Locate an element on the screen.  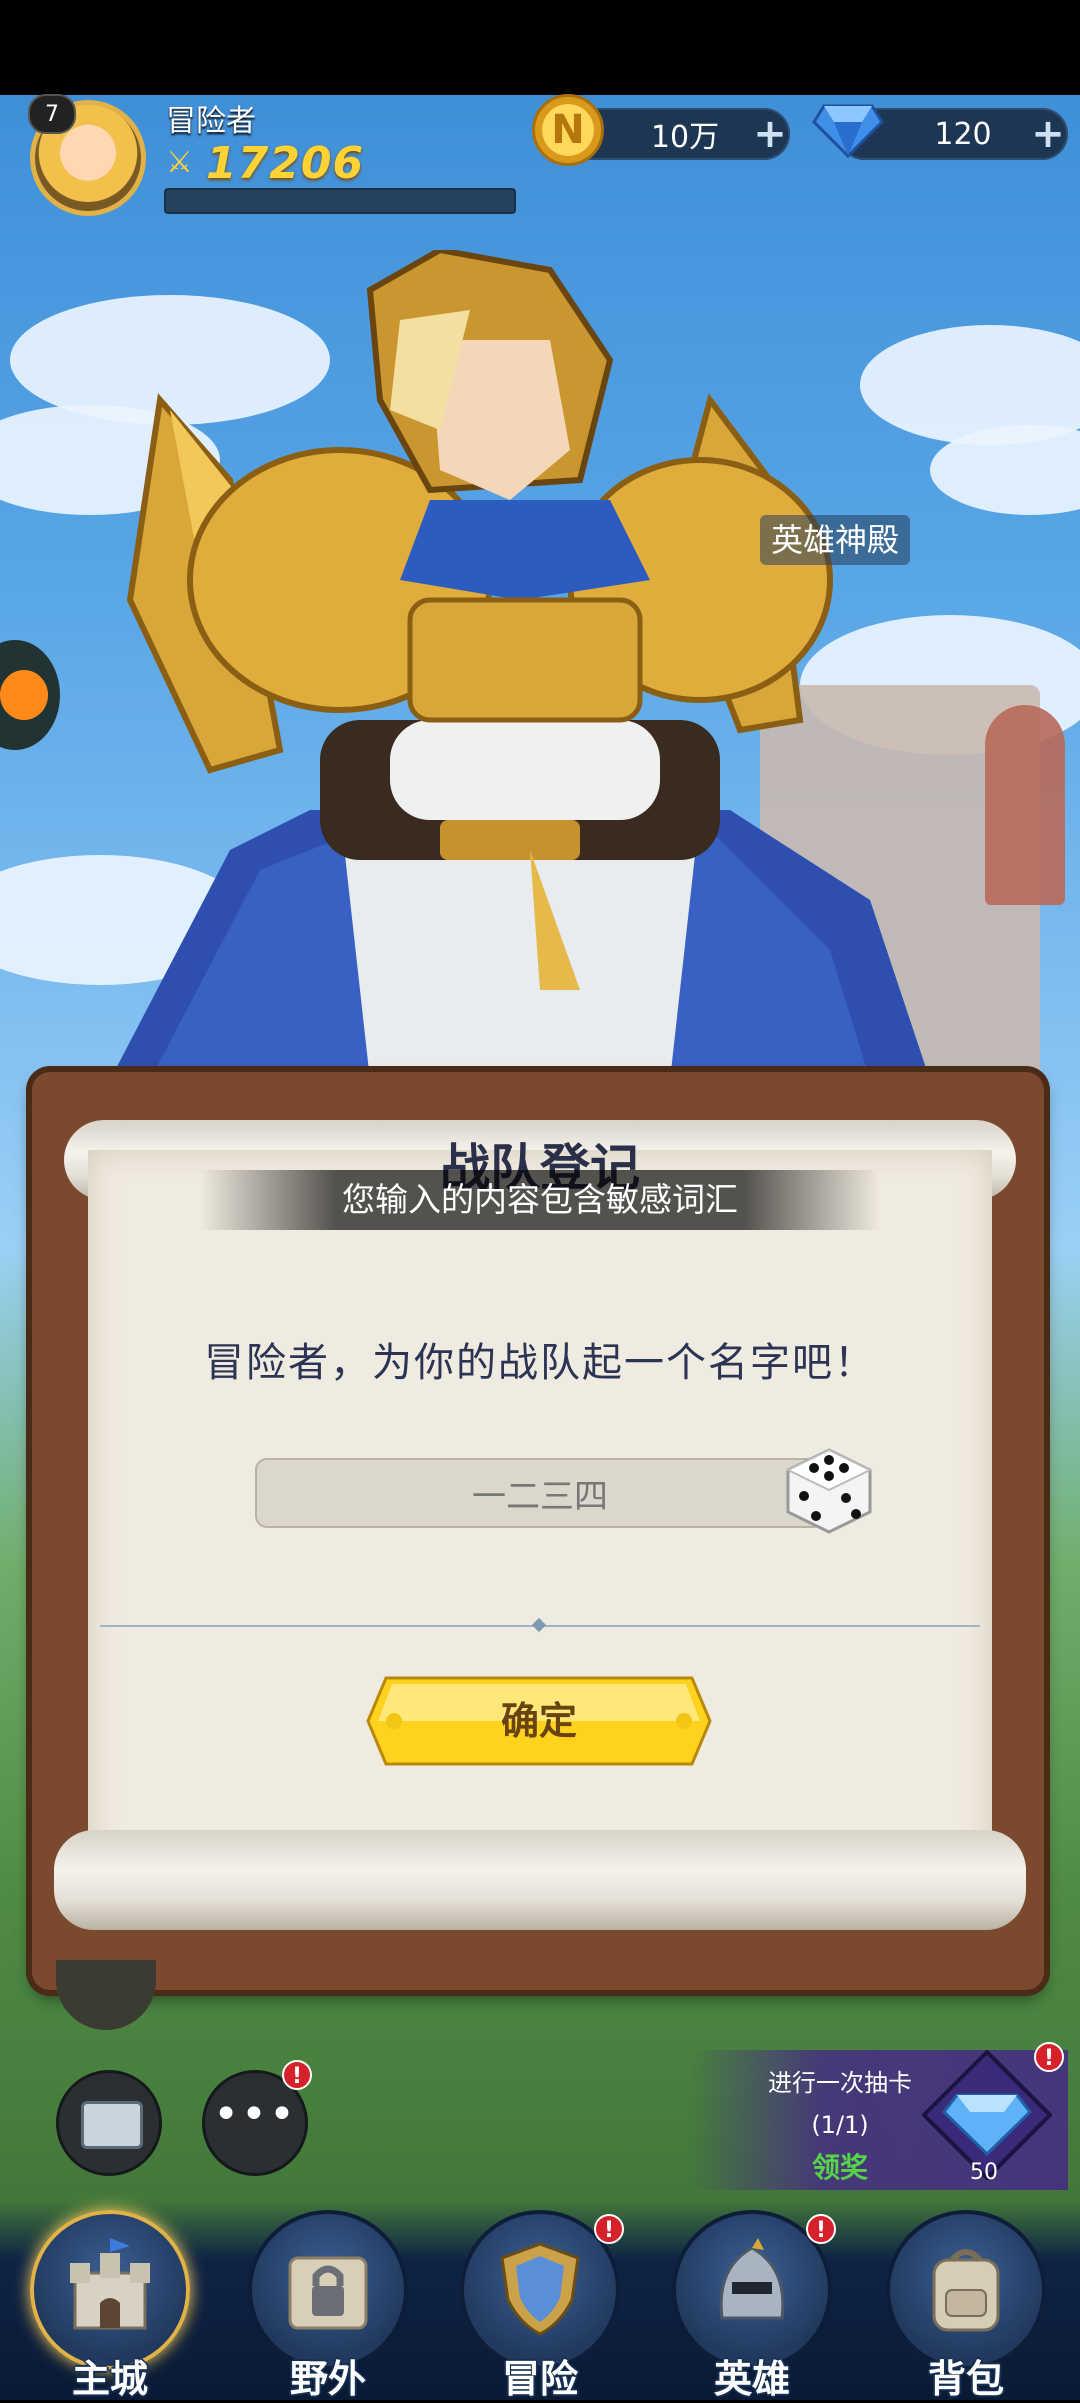
nav-hero-badge: ! is located at coordinates (821, 2229).